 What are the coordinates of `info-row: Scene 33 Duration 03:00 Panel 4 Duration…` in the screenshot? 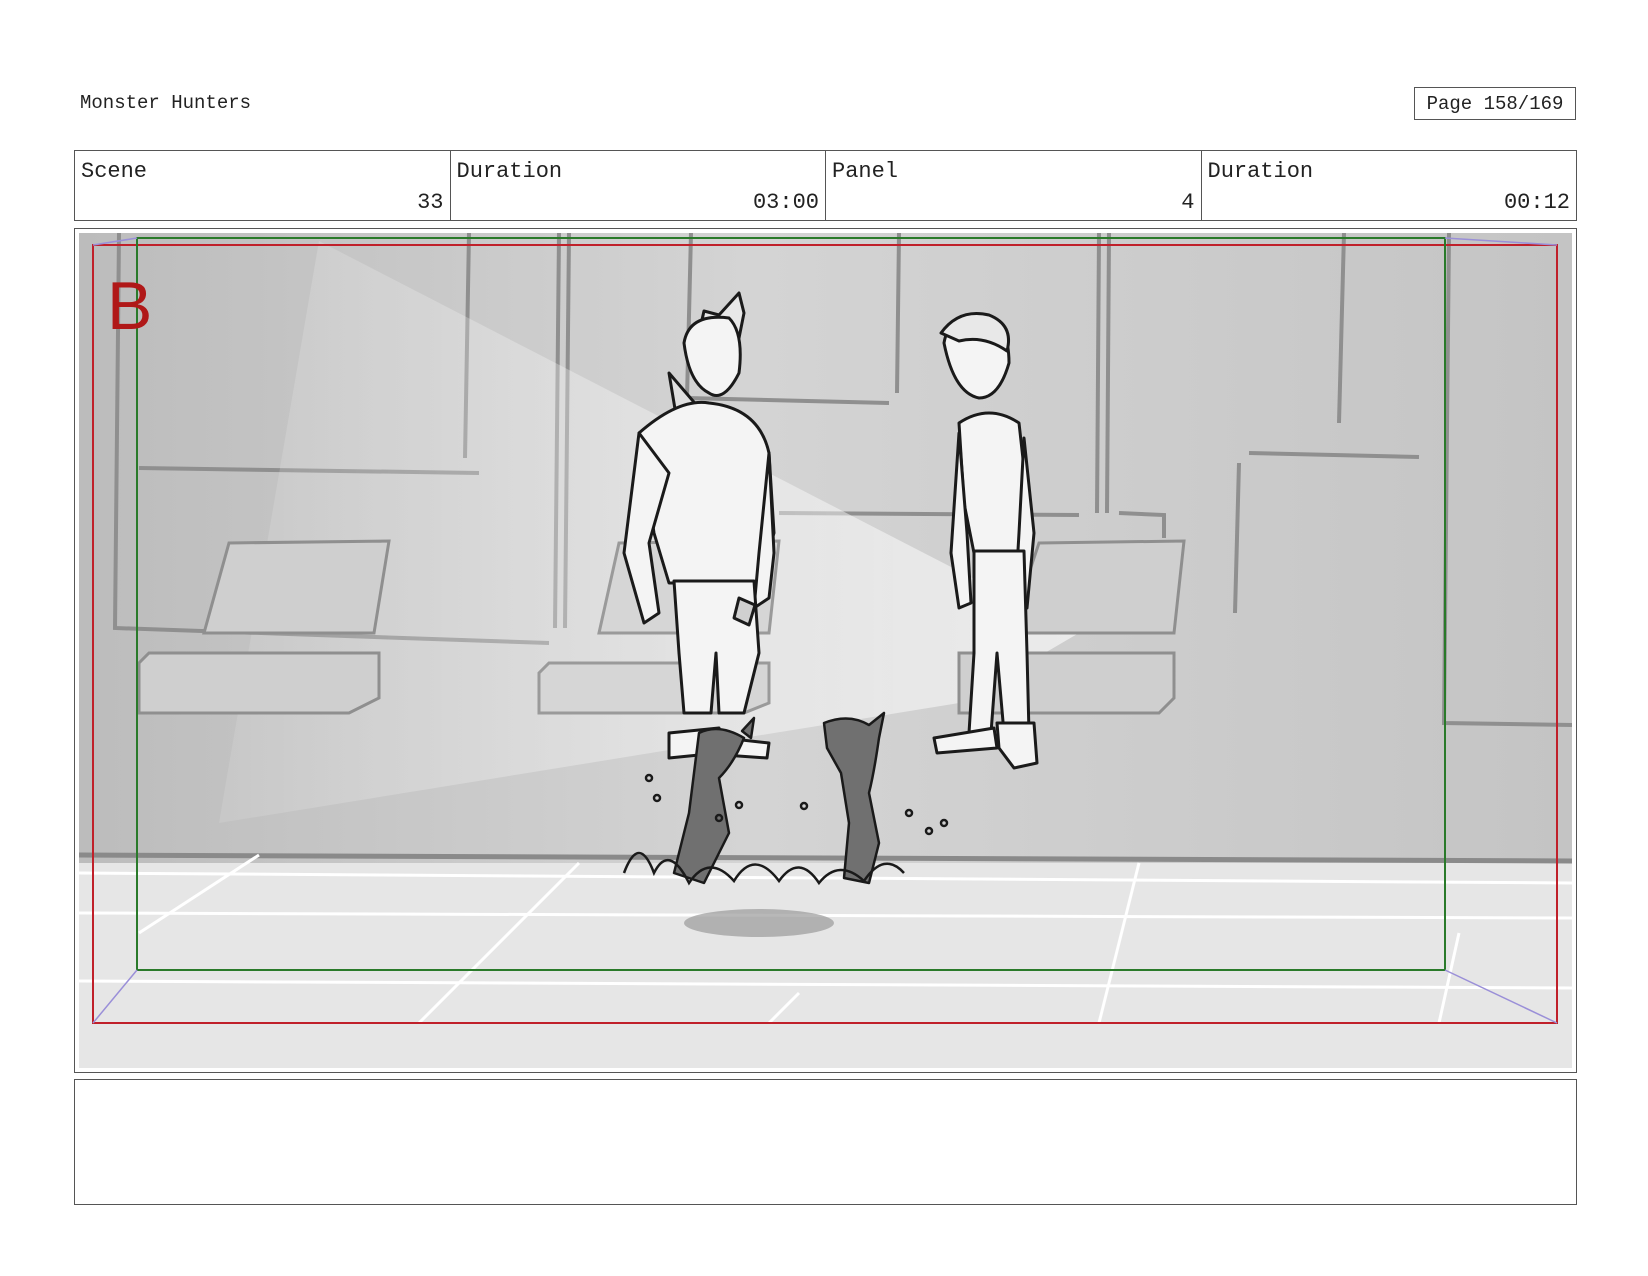 It's located at (825, 185).